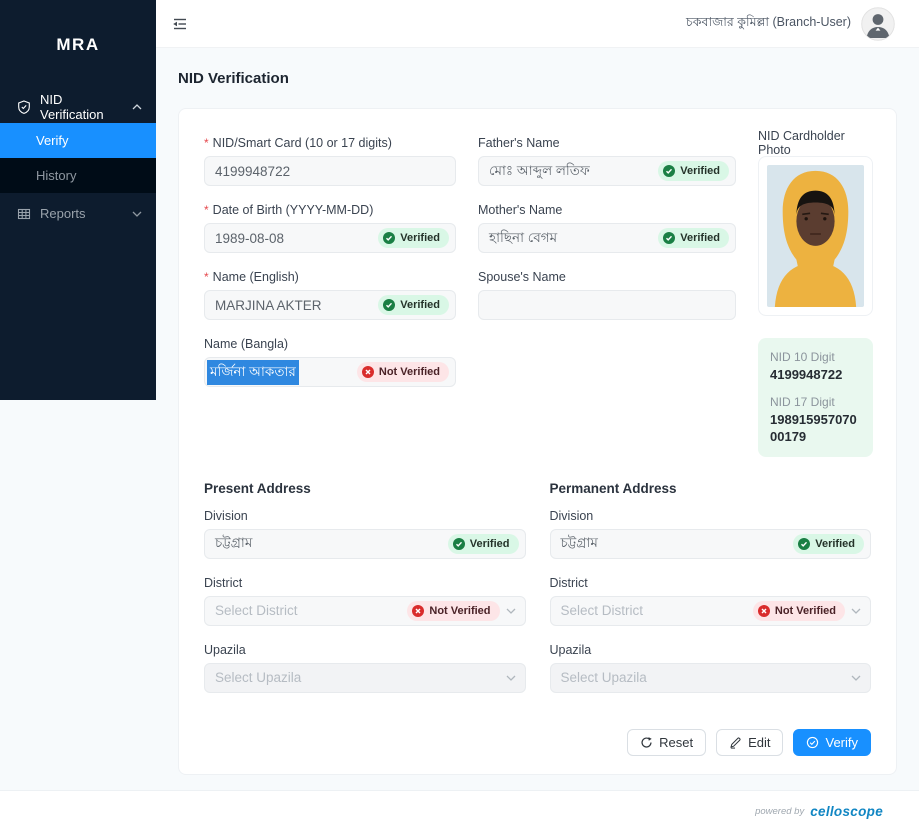 The image size is (919, 832). I want to click on menu-fold-button, so click(180, 24).